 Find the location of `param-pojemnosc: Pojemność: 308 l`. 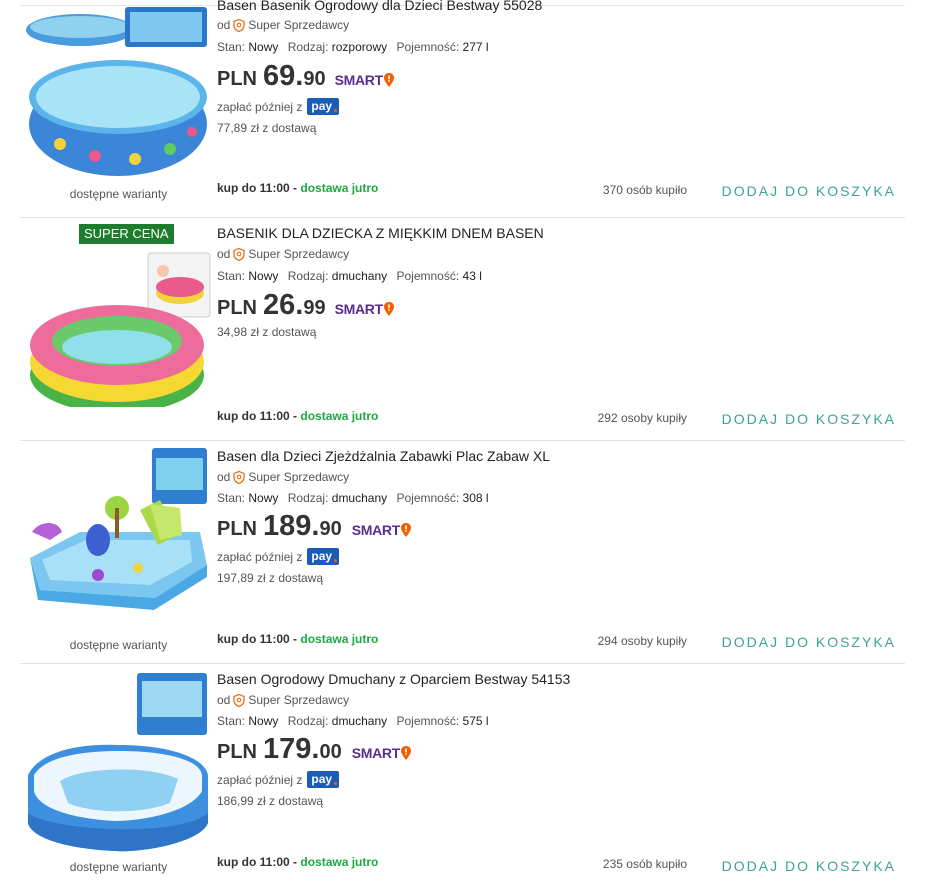

param-pojemnosc: Pojemność: 308 l is located at coordinates (442, 498).